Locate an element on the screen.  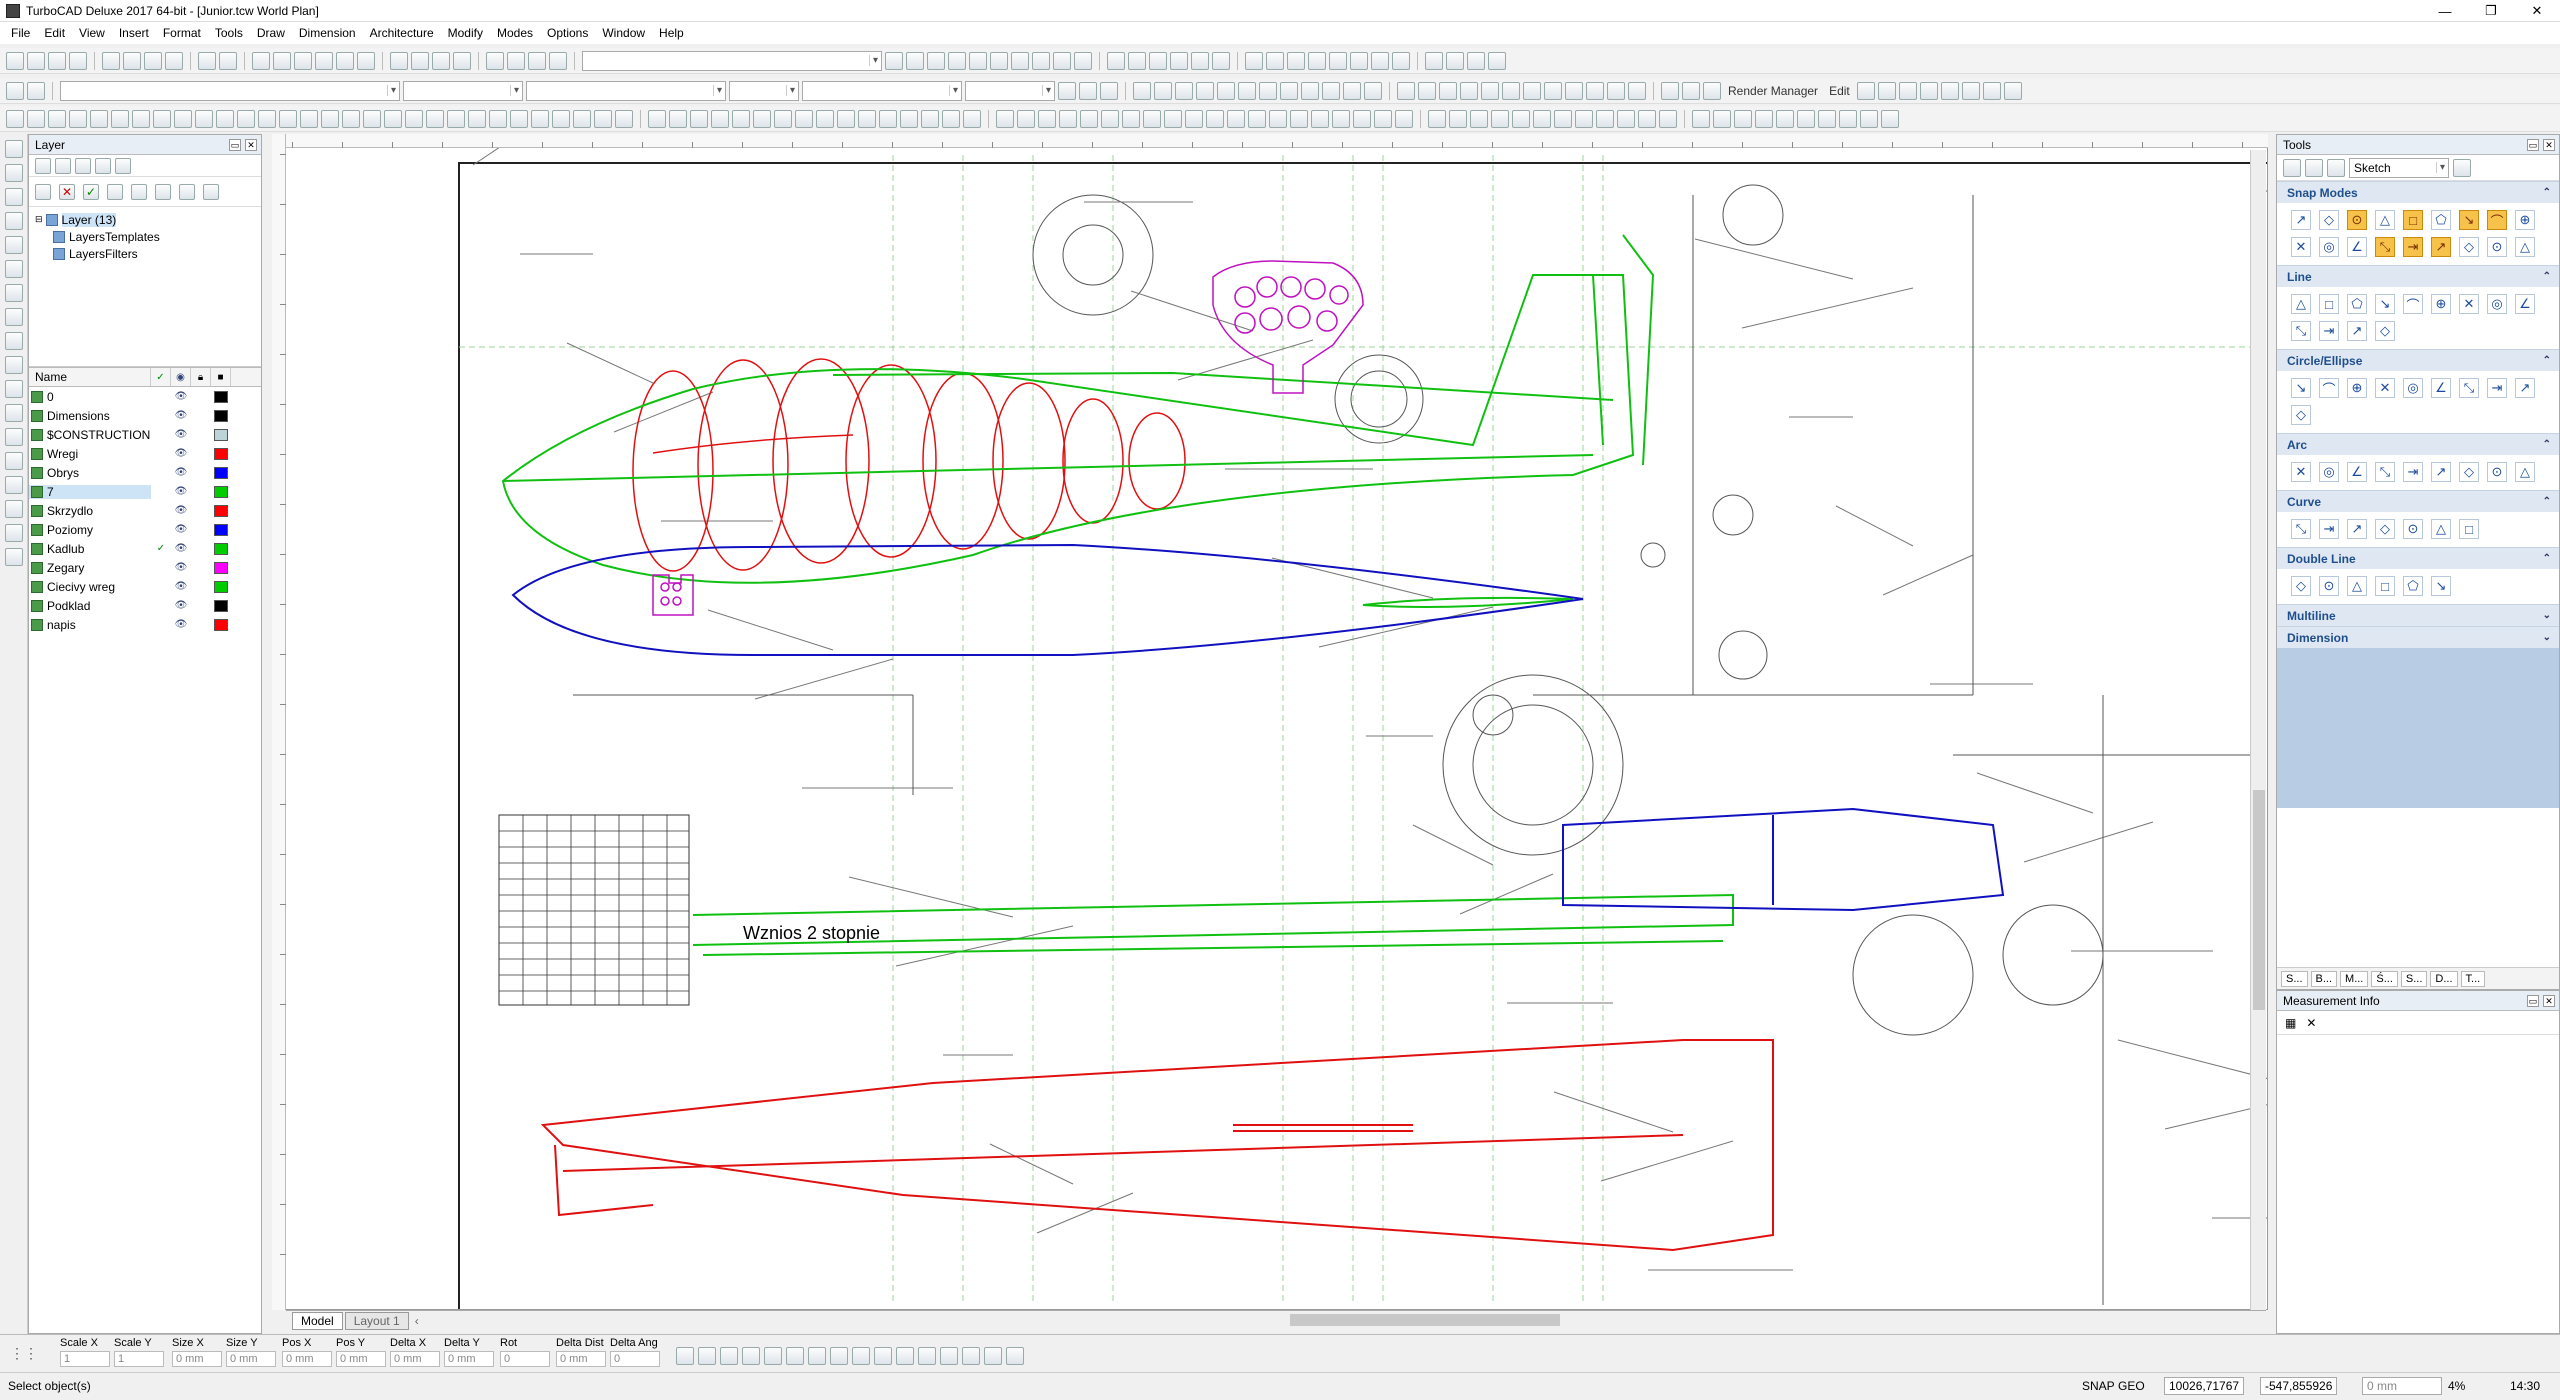
tool-icon: △ is located at coordinates (2525, 247).